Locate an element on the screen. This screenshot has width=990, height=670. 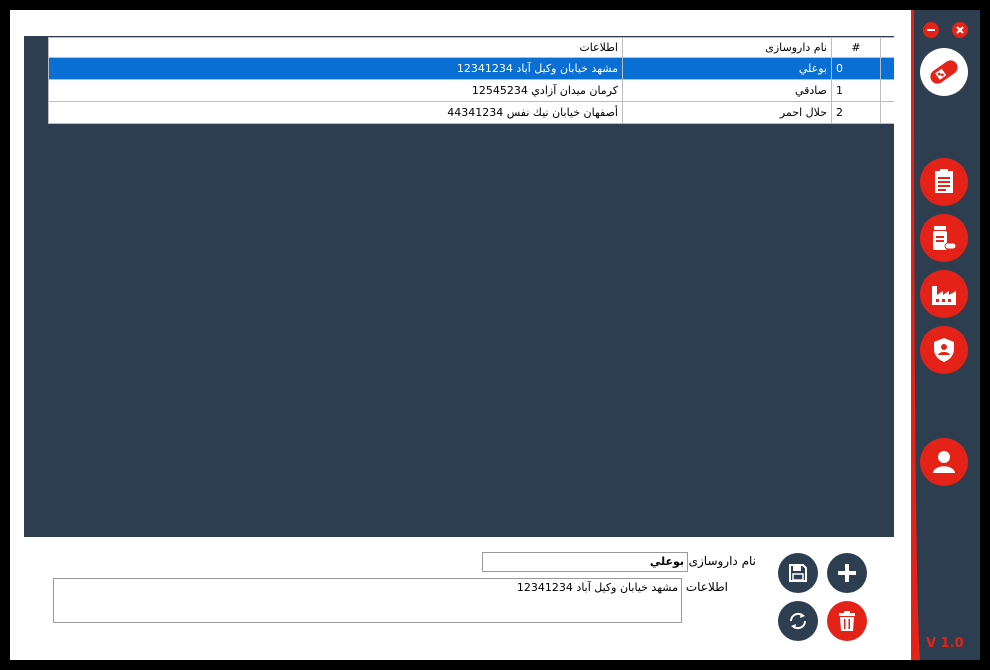
sidebar-accent-stripe is located at coordinates (907, 335).